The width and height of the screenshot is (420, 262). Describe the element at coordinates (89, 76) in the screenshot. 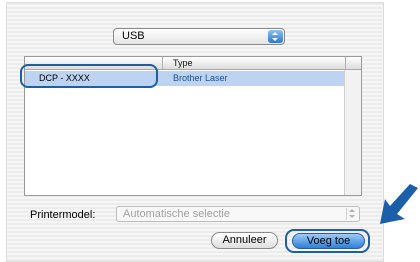

I see `printer-name-highlight` at that location.